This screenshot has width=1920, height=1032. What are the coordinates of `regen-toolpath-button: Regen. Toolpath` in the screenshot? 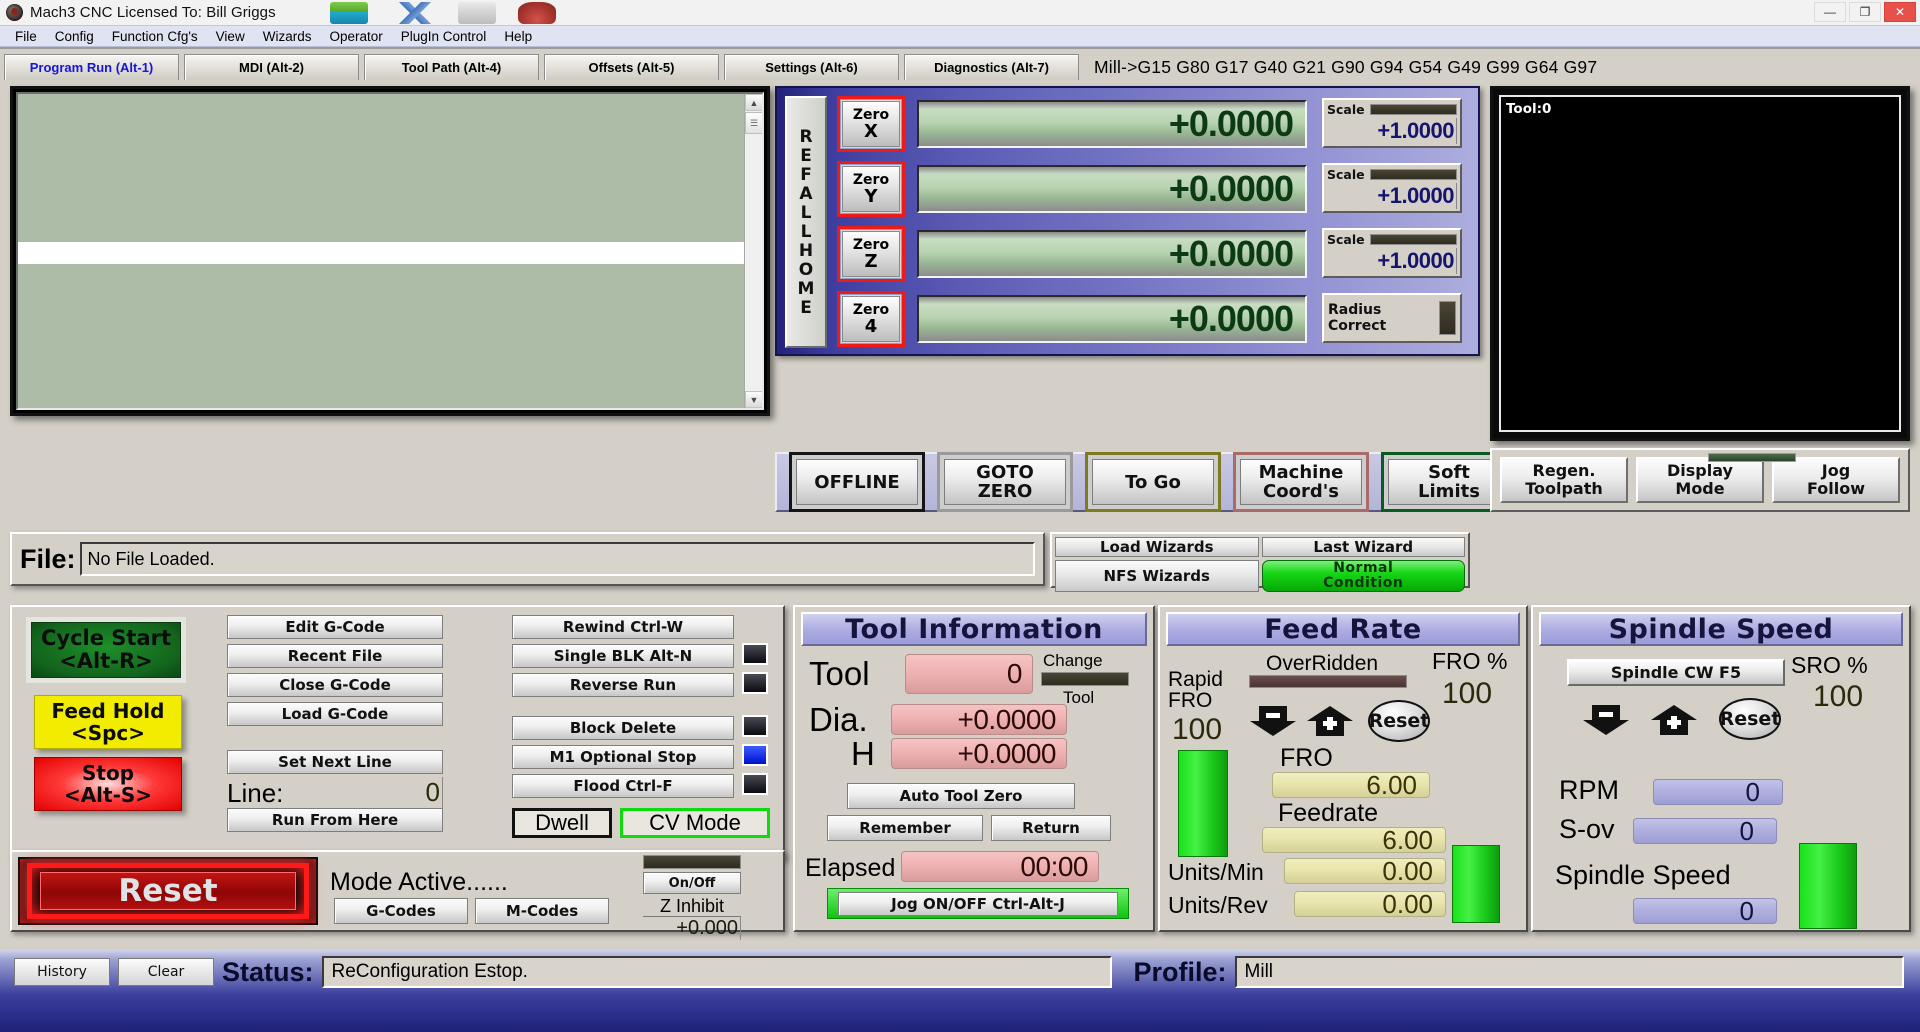 It's located at (1564, 480).